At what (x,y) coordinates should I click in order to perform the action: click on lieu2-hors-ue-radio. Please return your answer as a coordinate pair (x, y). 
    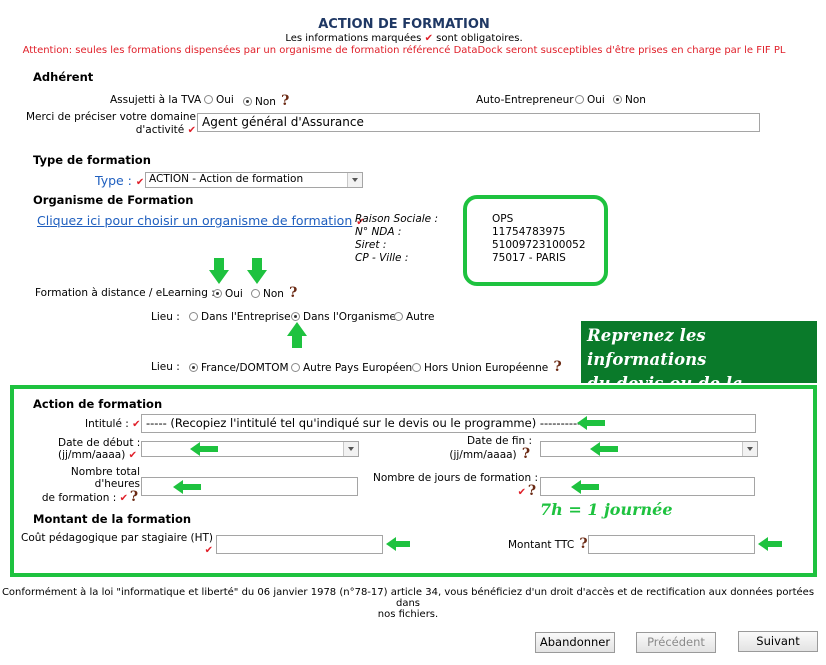
    Looking at the image, I should click on (416, 367).